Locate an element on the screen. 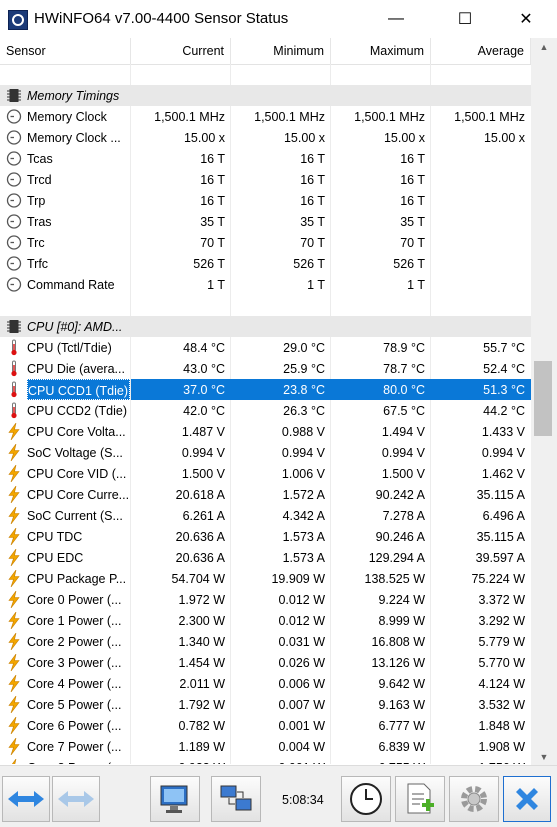 The image size is (557, 827). close-sensors-button is located at coordinates (527, 799).